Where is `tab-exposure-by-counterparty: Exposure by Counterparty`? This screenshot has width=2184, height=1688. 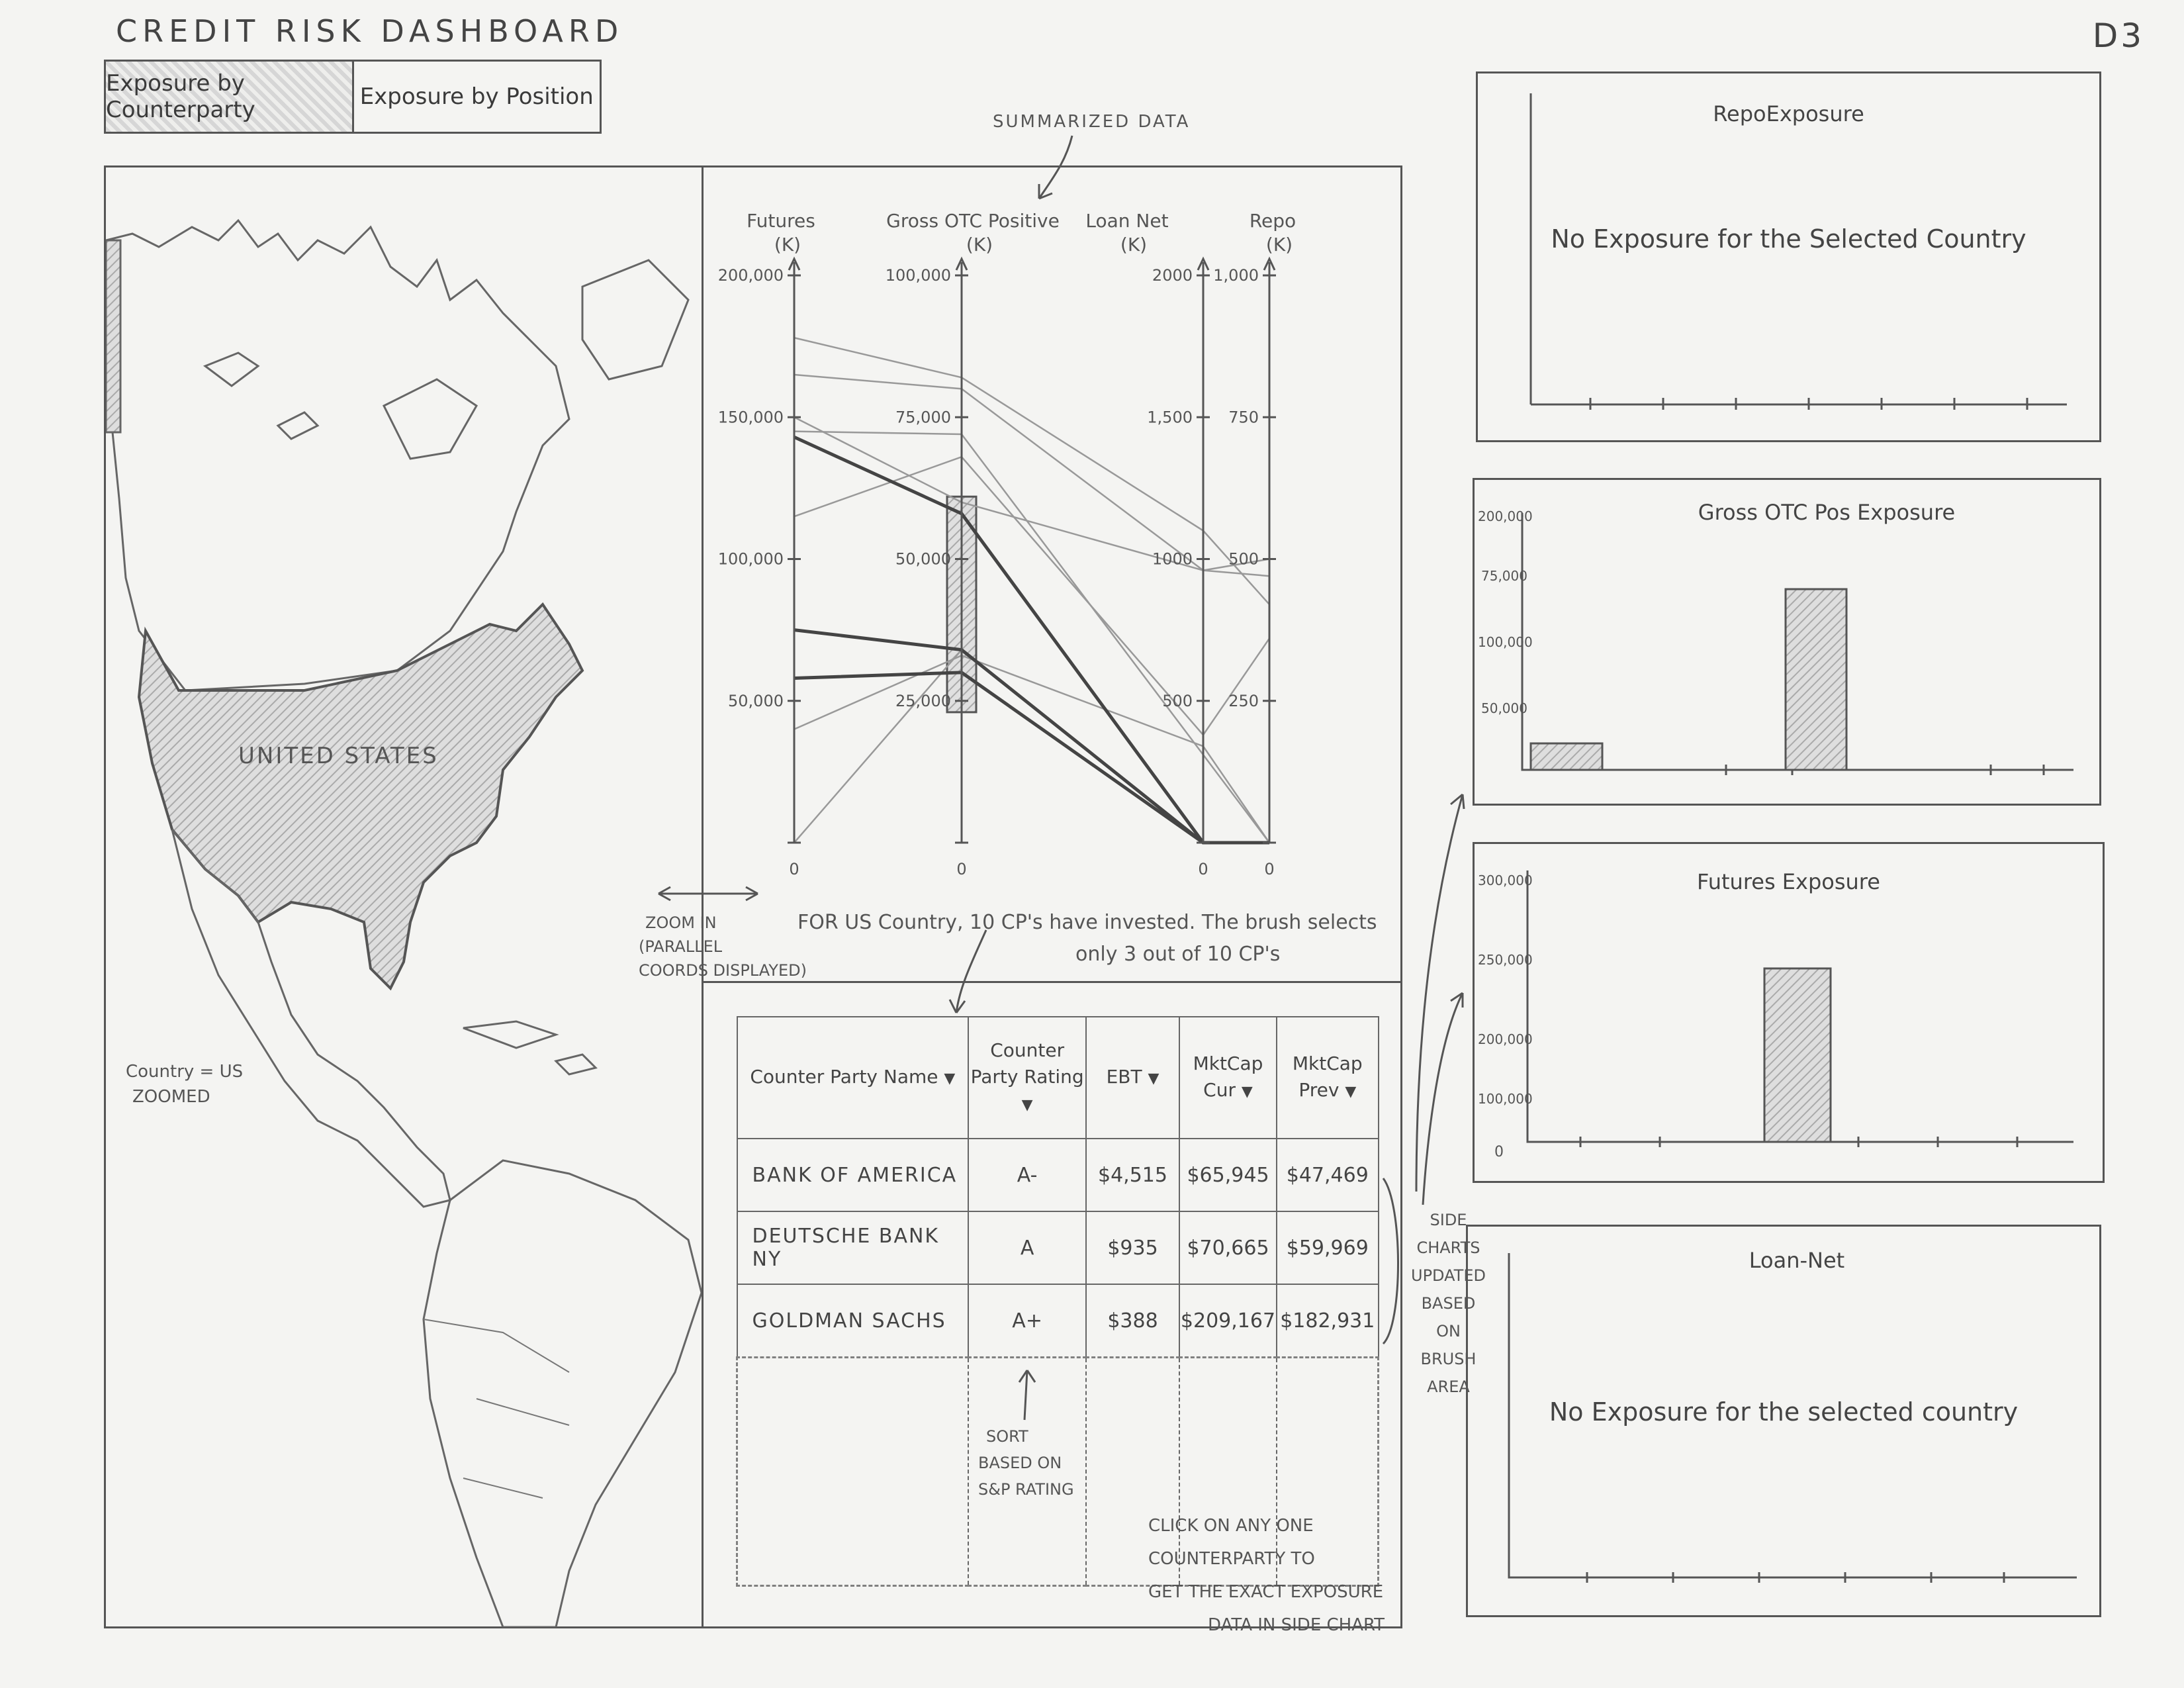
tab-exposure-by-counterparty: Exposure by Counterparty is located at coordinates (230, 97).